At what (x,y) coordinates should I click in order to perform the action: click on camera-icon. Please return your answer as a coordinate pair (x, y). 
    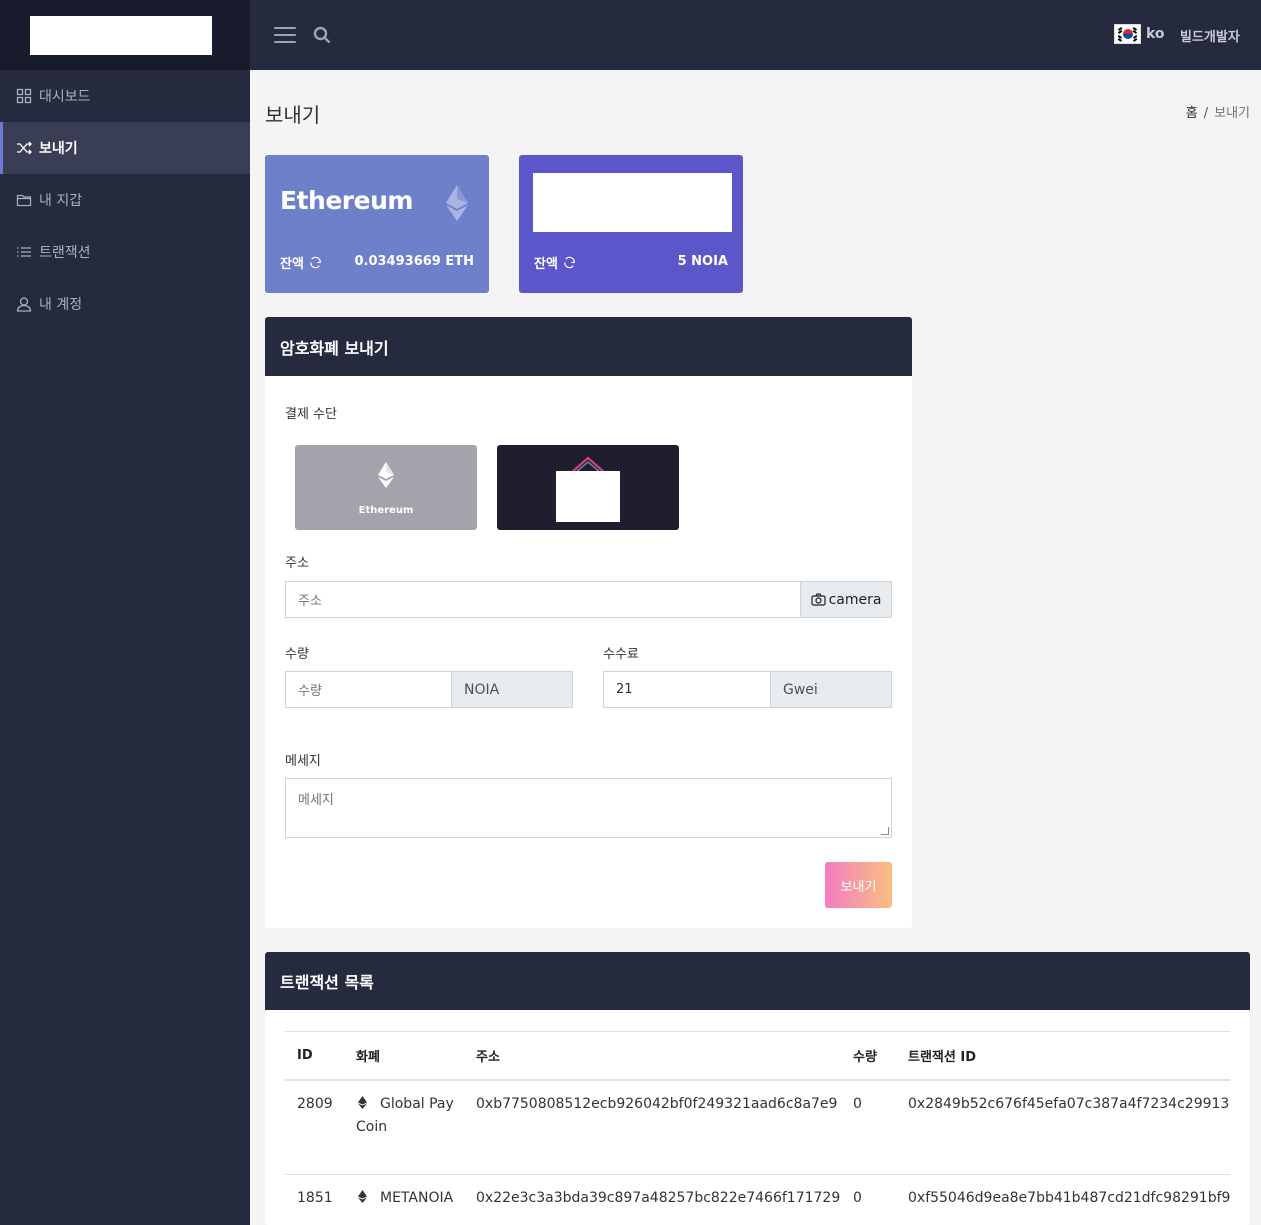
    Looking at the image, I should click on (818, 599).